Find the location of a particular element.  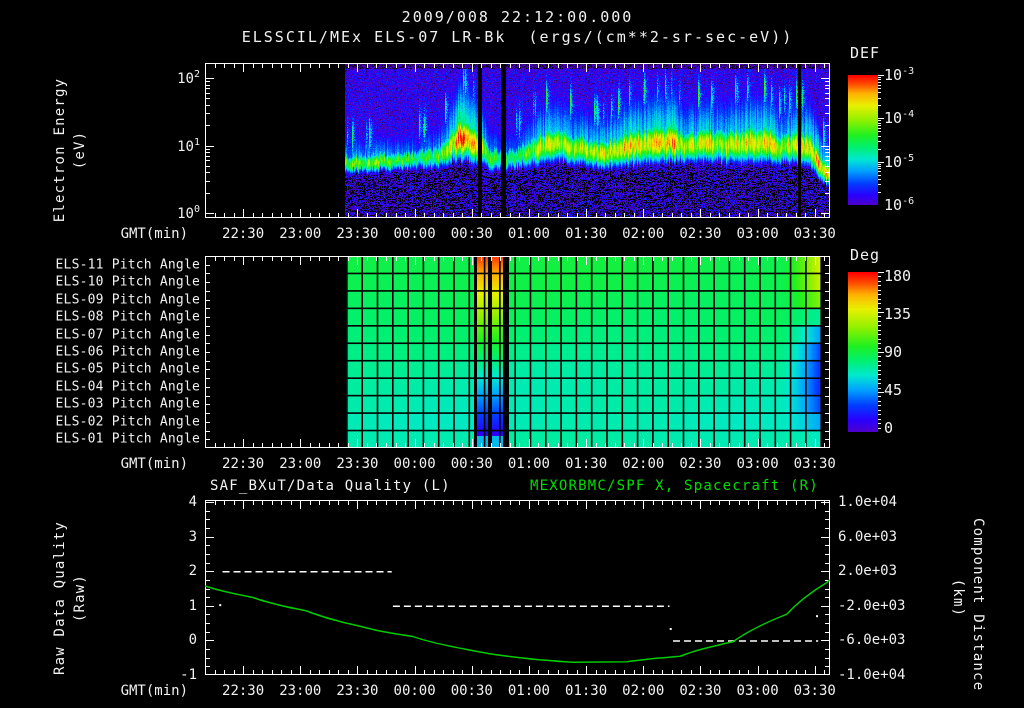

def-tick-label: 10-5 is located at coordinates (899, 161).